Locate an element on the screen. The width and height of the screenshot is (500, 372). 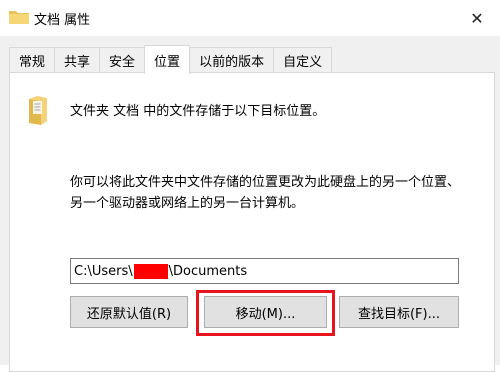
tab-sharing: 共享 is located at coordinates (77, 60).